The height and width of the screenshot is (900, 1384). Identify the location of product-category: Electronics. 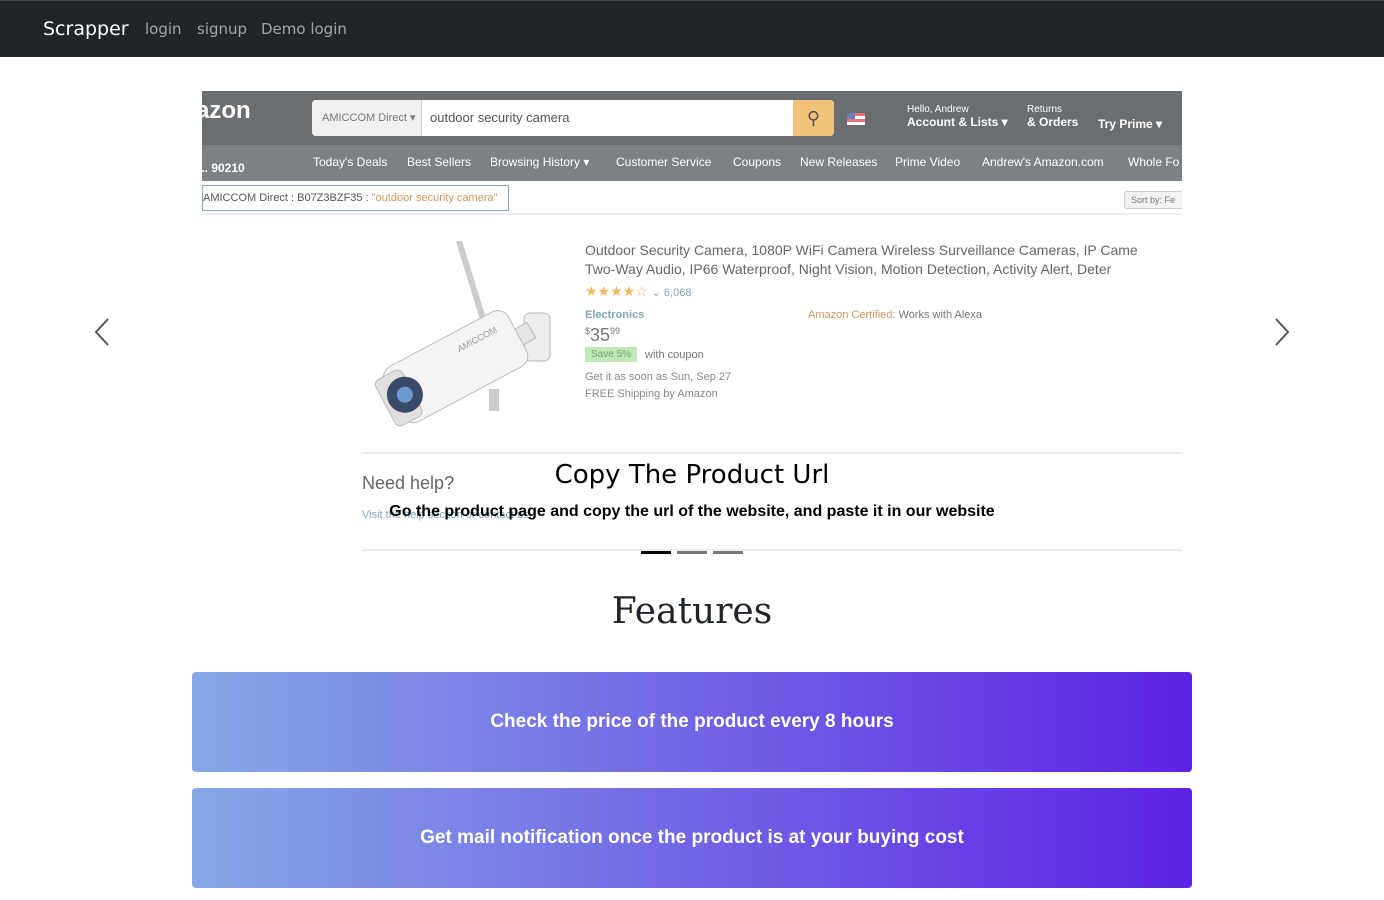
(615, 315).